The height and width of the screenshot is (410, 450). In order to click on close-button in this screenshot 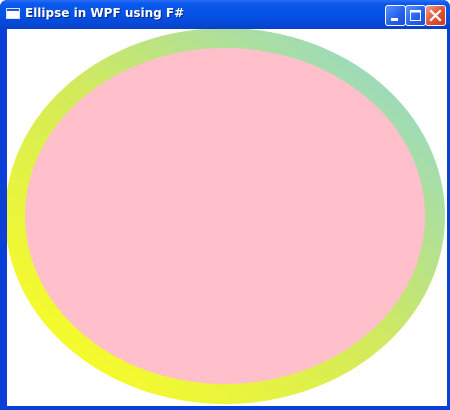, I will do `click(435, 15)`.